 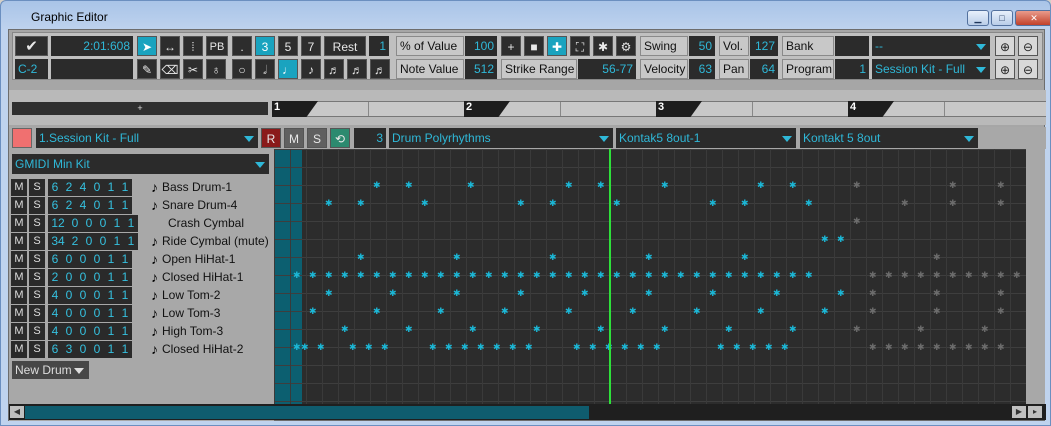 What do you see at coordinates (75, 241) in the screenshot?
I see `drum-param-value: 2` at bounding box center [75, 241].